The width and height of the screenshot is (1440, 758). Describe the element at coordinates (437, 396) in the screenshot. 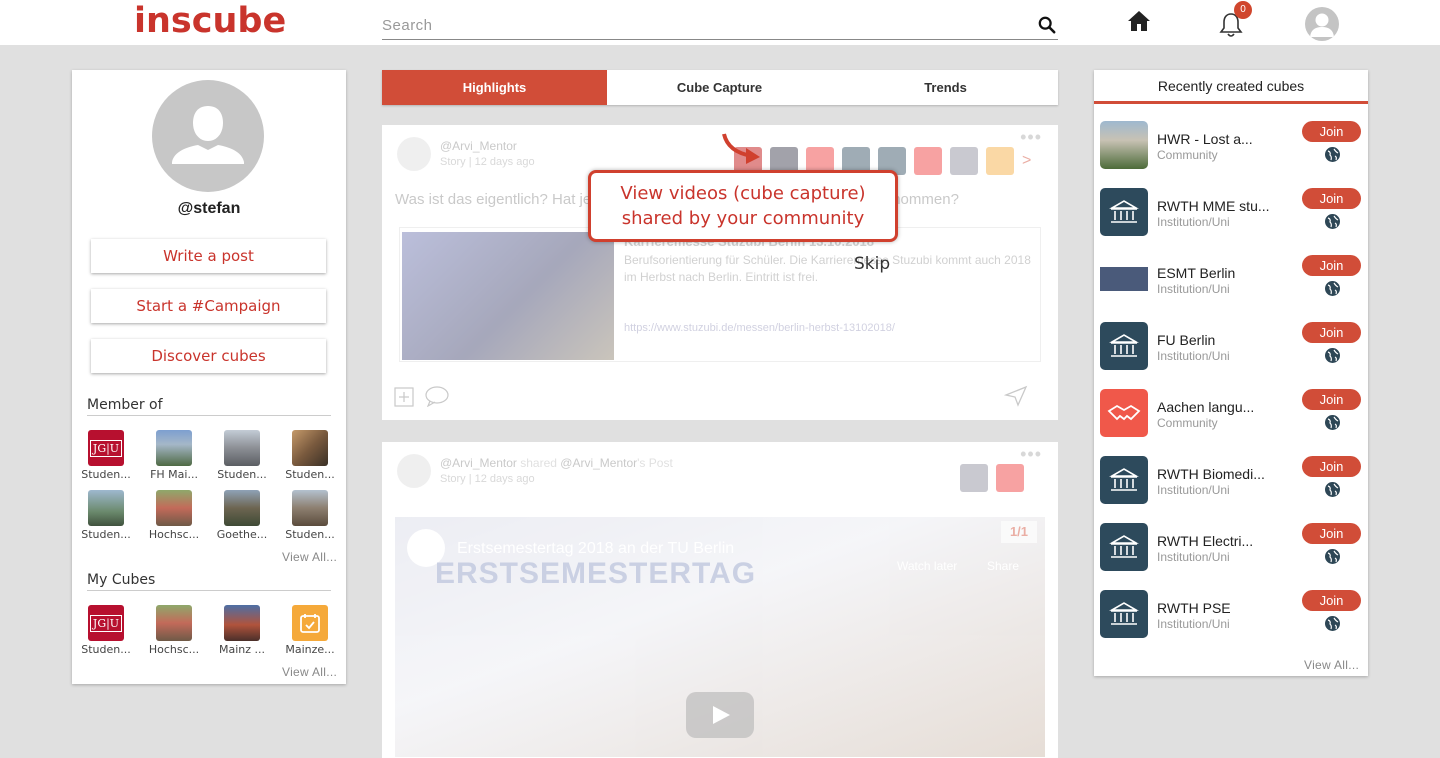

I see `comment-icon` at that location.